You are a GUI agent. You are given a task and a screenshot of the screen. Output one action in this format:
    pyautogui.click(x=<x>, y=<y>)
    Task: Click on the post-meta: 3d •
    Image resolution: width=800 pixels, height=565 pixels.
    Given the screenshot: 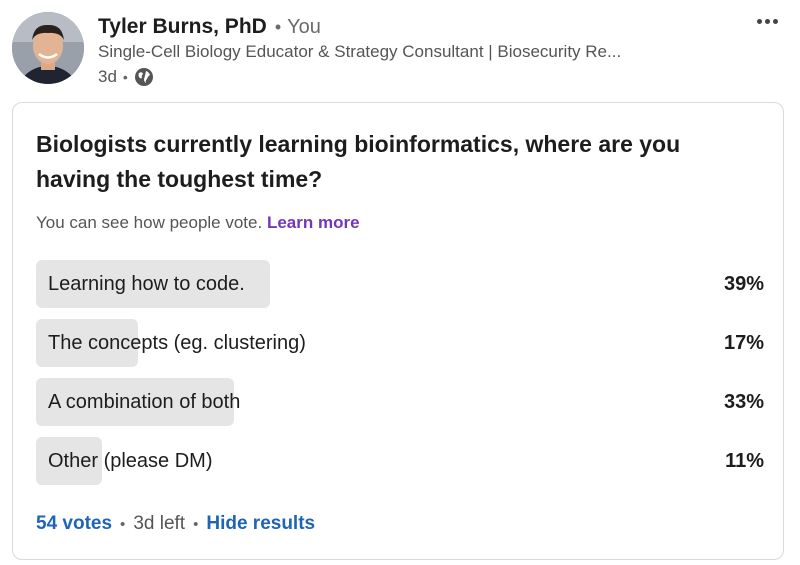 What is the action you would take?
    pyautogui.click(x=126, y=77)
    